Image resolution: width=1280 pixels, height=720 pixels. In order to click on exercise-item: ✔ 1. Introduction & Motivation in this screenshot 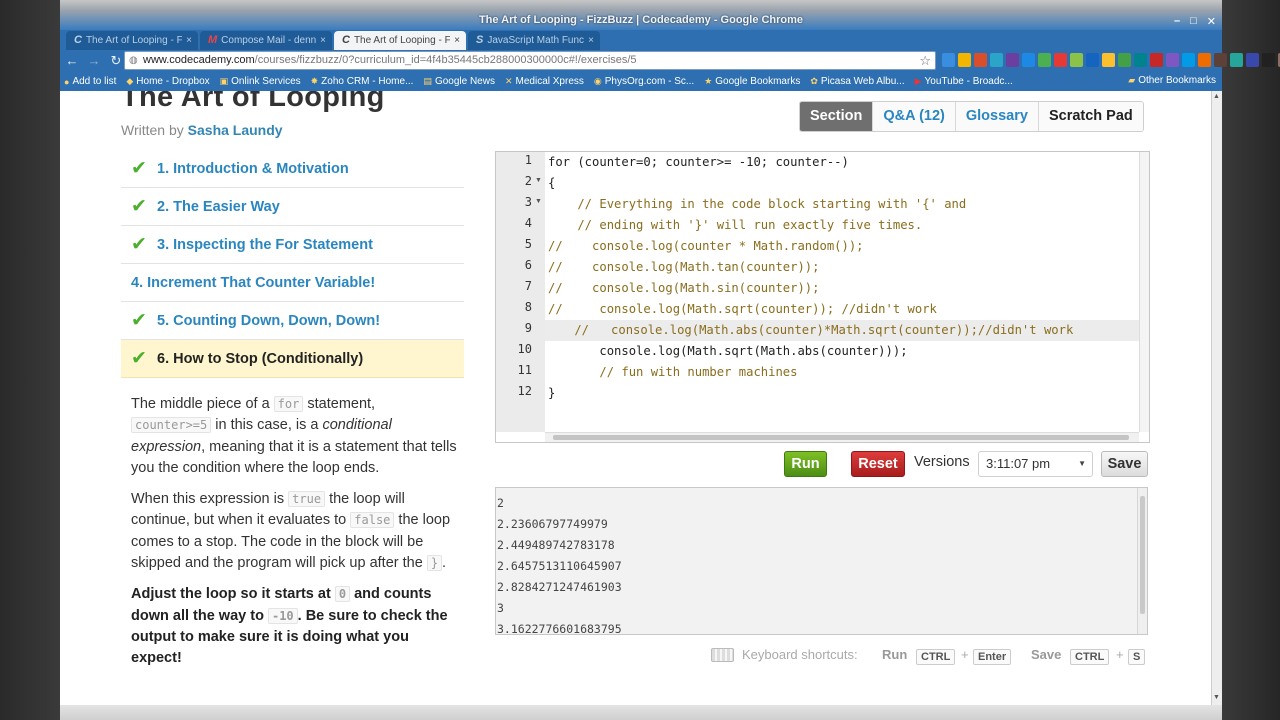, I will do `click(292, 169)`.